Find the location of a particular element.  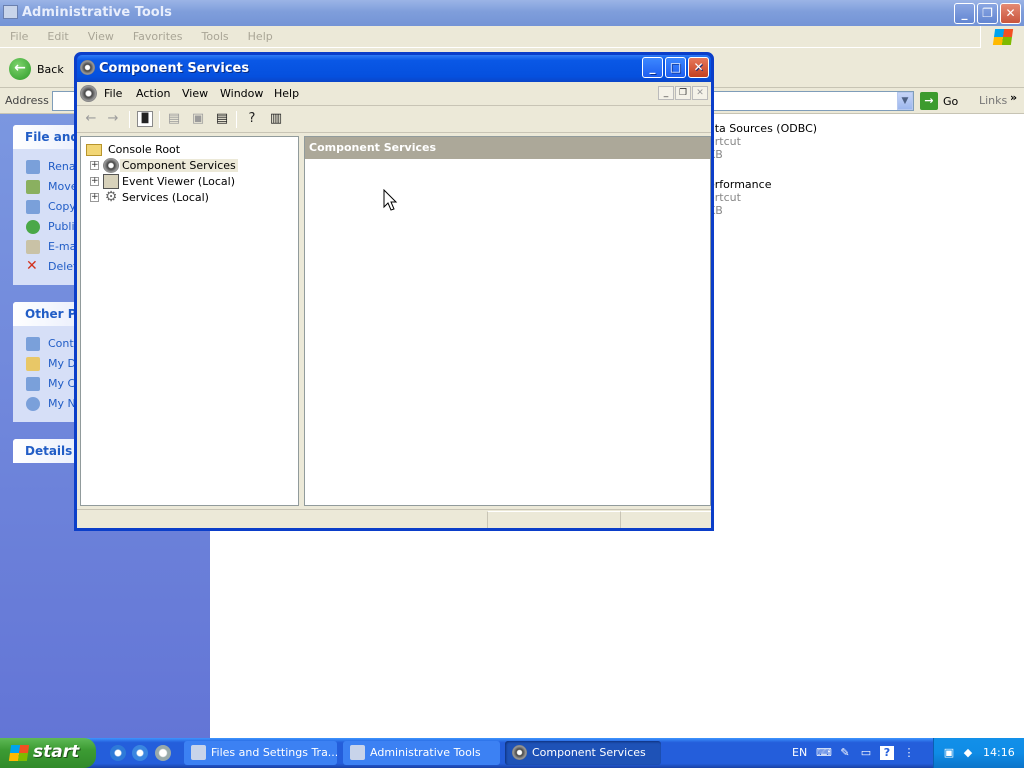

explorer-title-bar: Administrative Tools _ ❐ ✕ is located at coordinates (512, 13).